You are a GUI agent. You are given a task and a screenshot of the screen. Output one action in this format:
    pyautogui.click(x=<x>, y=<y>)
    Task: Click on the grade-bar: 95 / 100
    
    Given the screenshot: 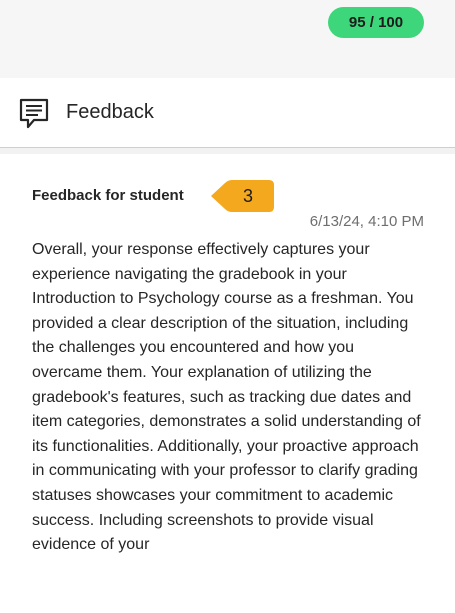 What is the action you would take?
    pyautogui.click(x=227, y=39)
    